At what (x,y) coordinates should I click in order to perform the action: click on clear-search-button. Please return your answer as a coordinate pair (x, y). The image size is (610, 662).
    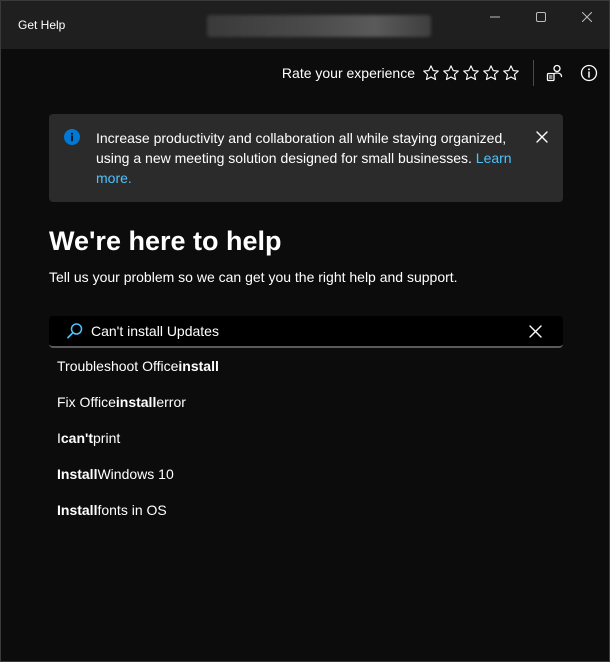
    Looking at the image, I should click on (535, 331).